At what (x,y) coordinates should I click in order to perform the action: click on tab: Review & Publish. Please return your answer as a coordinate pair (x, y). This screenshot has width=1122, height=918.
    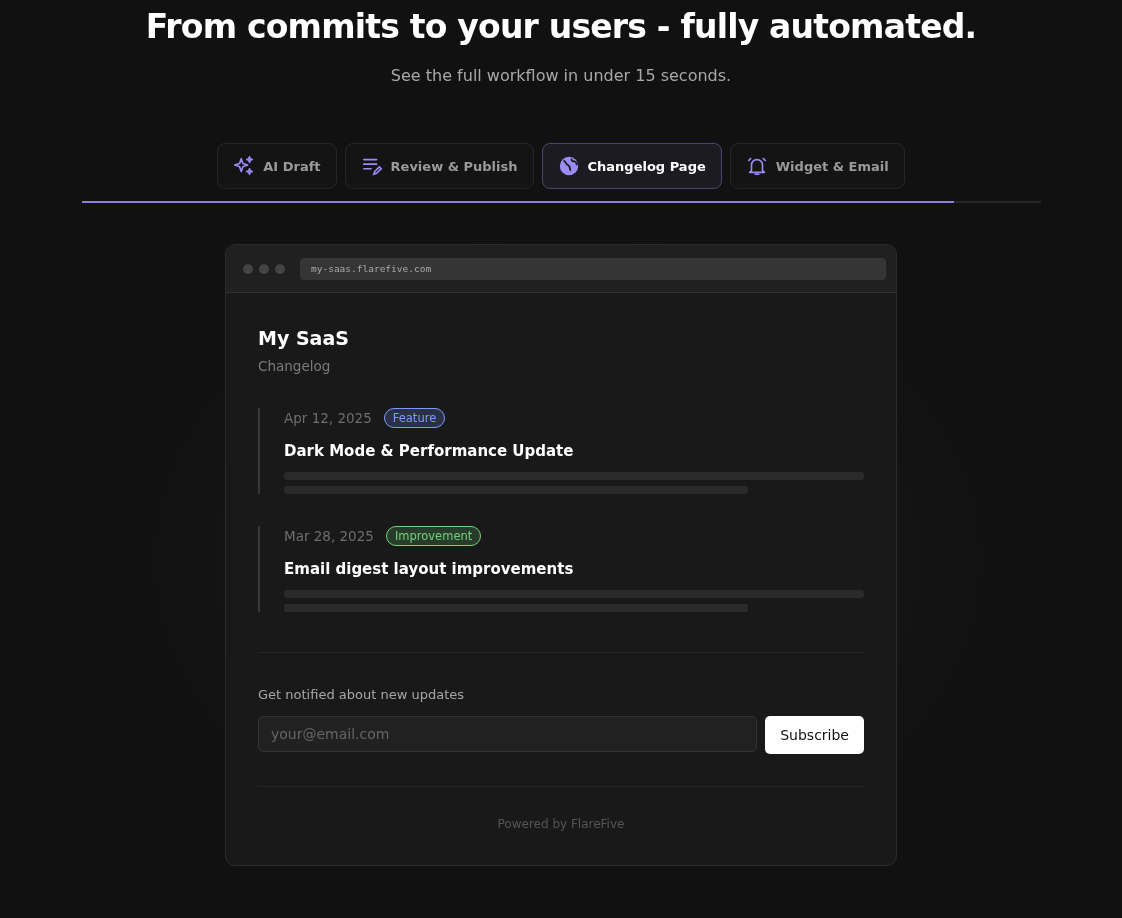
    Looking at the image, I should click on (439, 166).